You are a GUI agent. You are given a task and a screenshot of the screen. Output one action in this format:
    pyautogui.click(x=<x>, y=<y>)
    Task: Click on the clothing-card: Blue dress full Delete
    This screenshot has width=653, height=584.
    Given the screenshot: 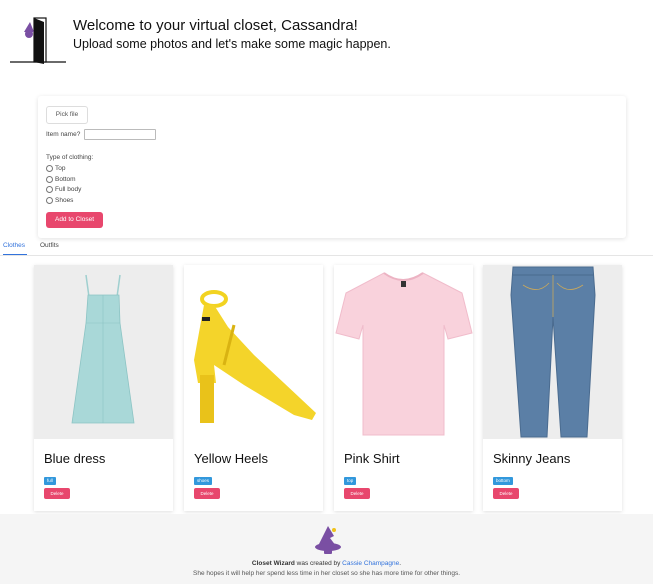 What is the action you would take?
    pyautogui.click(x=103, y=388)
    